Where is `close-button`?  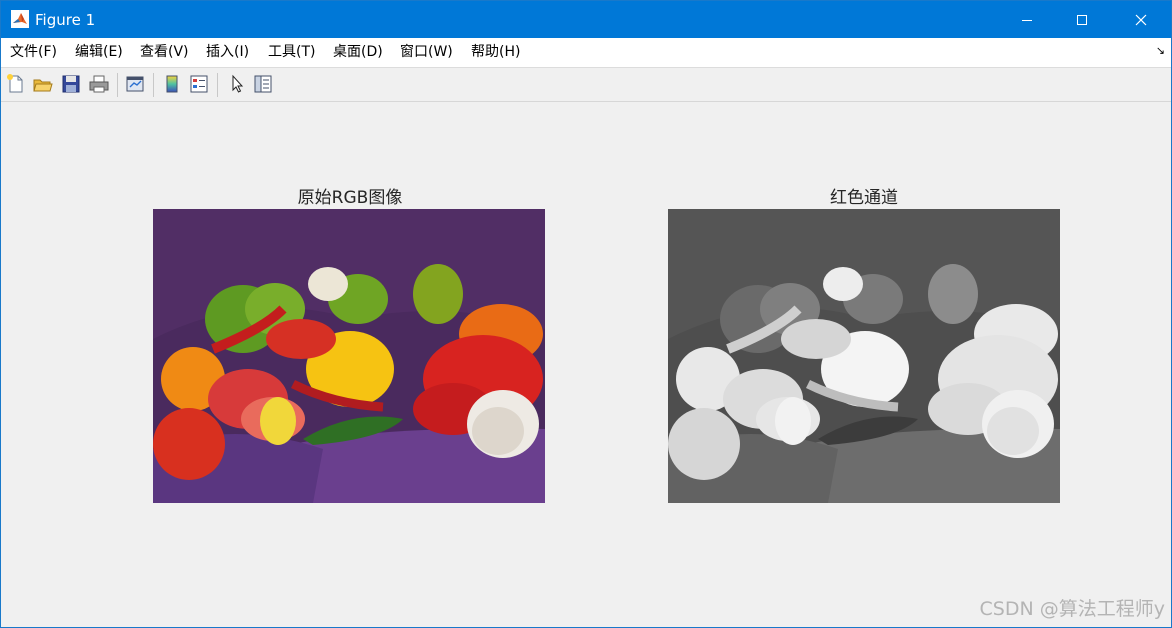
close-button is located at coordinates (1141, 19).